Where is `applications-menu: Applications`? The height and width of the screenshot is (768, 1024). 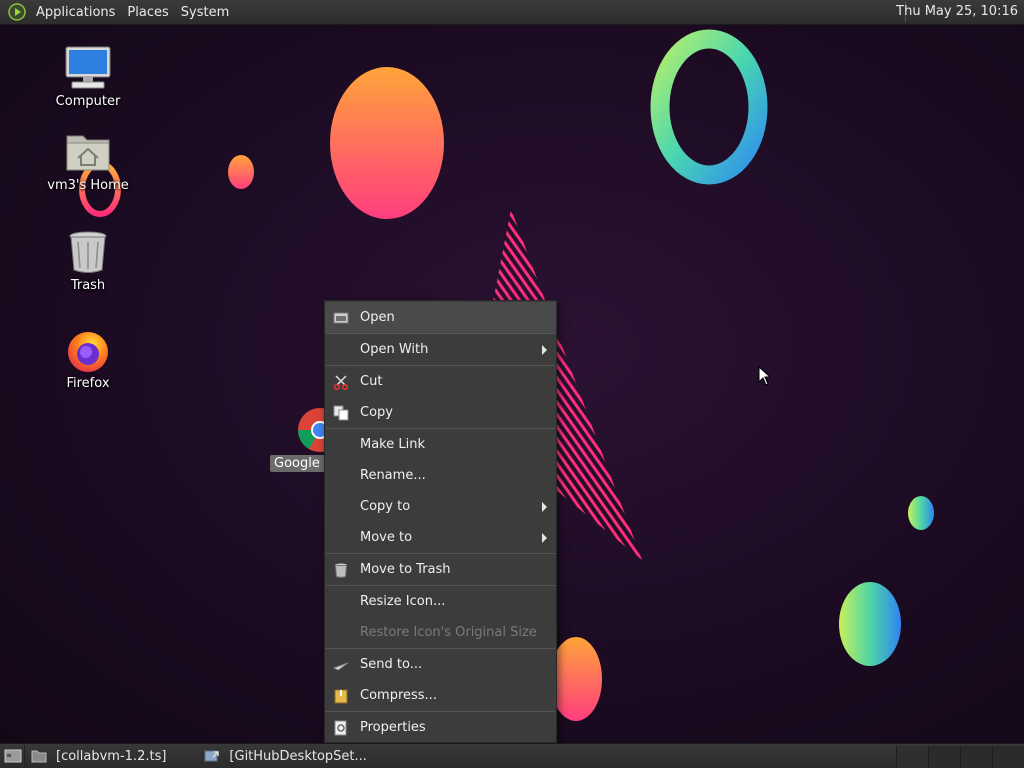 applications-menu: Applications is located at coordinates (77, 12).